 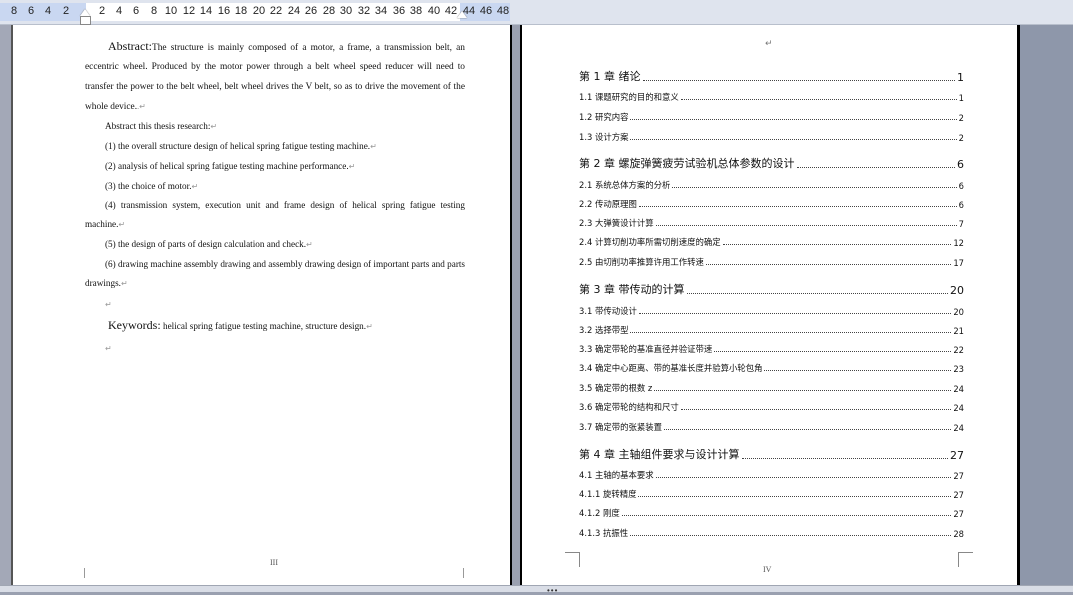 I want to click on ruler-tick-label: 4, so click(x=119, y=11).